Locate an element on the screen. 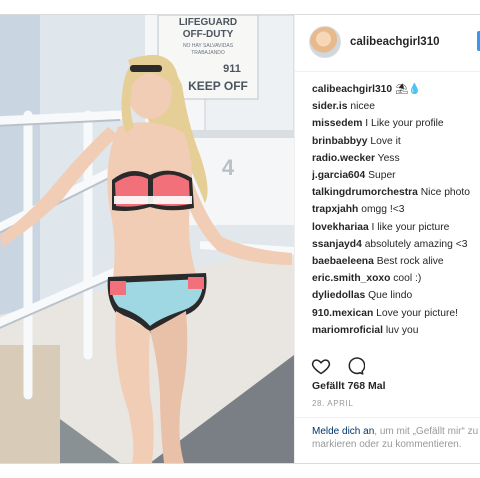 Image resolution: width=480 pixels, height=478 pixels. comment-username: eric.smith_xoxo is located at coordinates (351, 278).